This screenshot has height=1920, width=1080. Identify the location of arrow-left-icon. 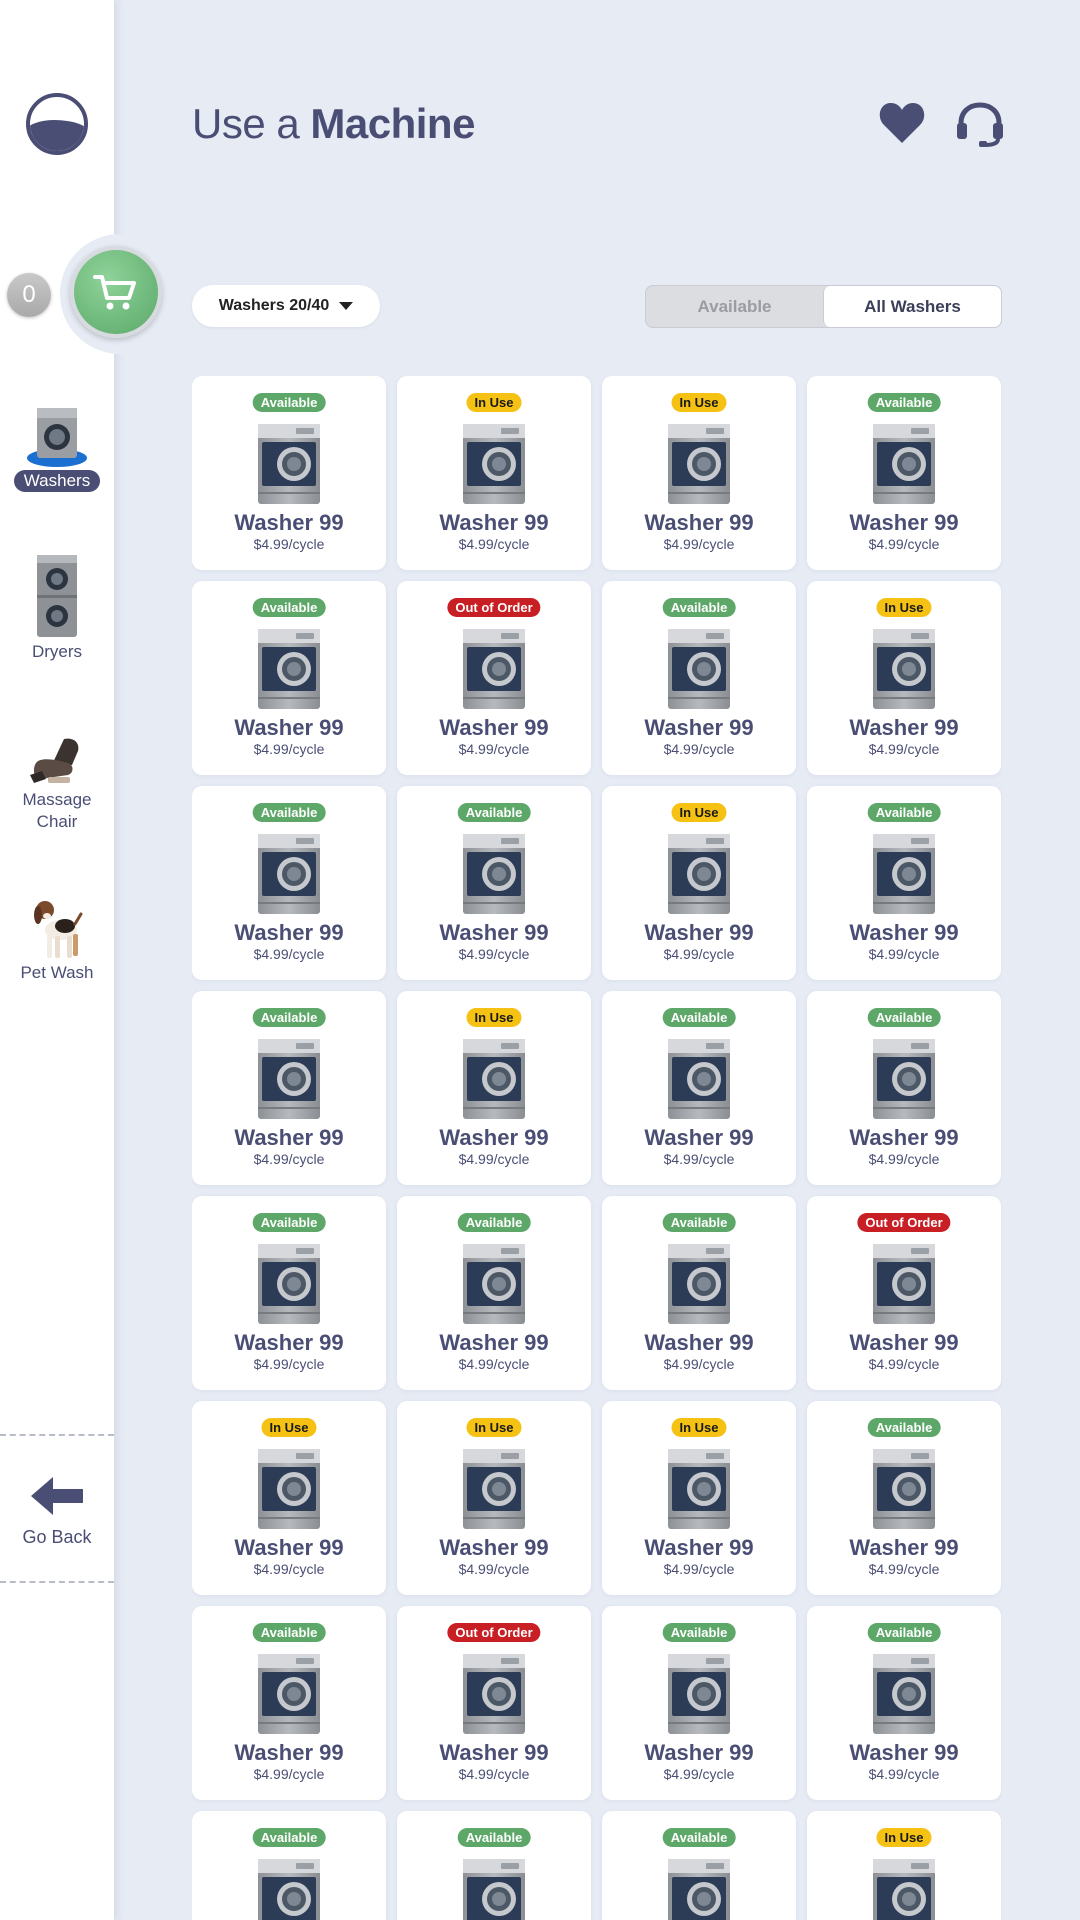
(57, 1496).